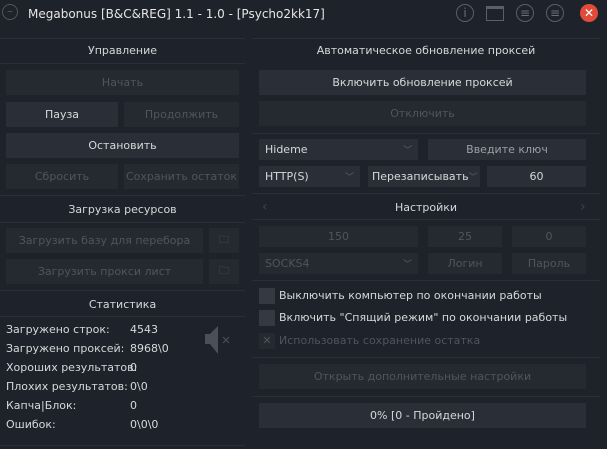 This screenshot has height=449, width=607. What do you see at coordinates (422, 376) in the screenshot?
I see `open-more-settings-button: Открыть дополнительные настройки` at bounding box center [422, 376].